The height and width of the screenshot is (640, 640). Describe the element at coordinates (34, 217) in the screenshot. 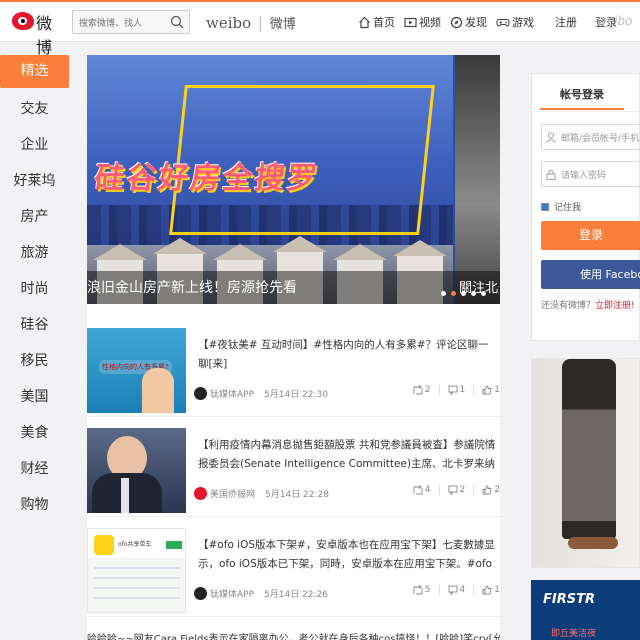

I see `category-realestate: 房产` at that location.